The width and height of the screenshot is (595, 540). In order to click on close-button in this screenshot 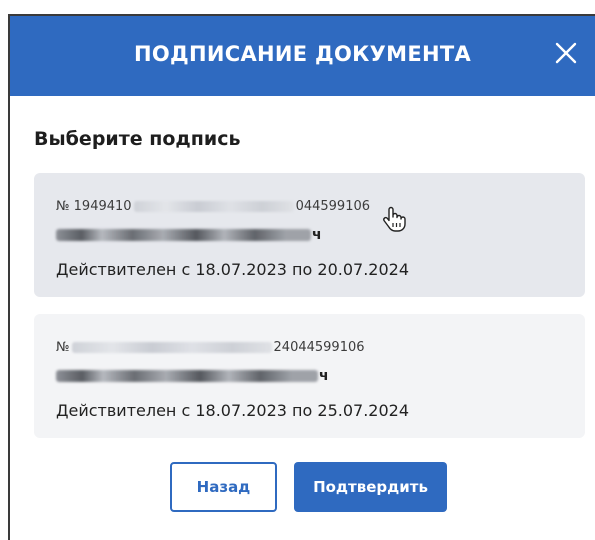, I will do `click(566, 53)`.